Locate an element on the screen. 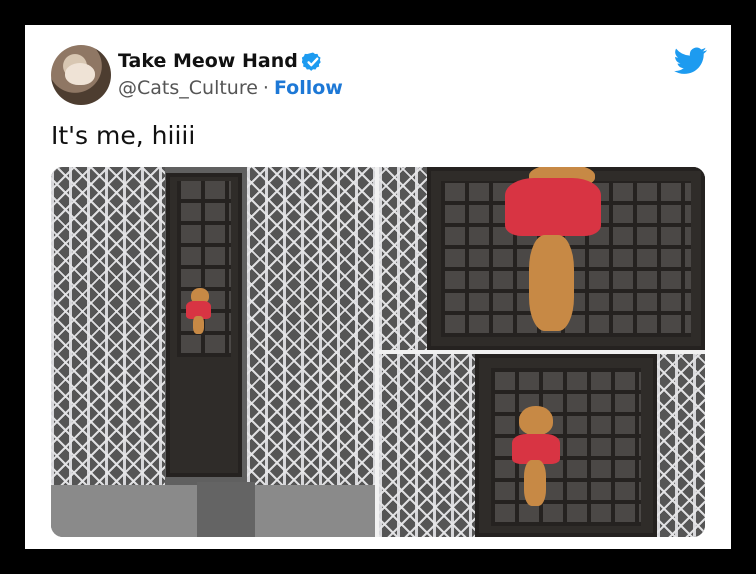 The height and width of the screenshot is (574, 756). door-step is located at coordinates (226, 509).